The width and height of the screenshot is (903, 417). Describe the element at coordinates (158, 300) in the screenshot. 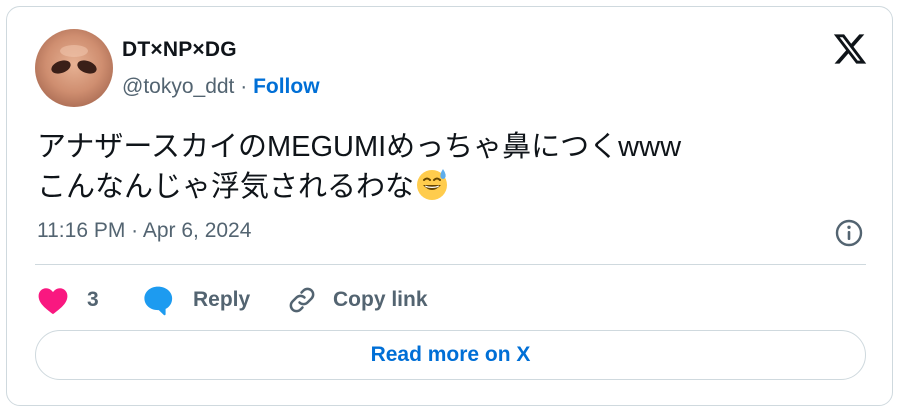

I see `speech-bubble-icon` at that location.